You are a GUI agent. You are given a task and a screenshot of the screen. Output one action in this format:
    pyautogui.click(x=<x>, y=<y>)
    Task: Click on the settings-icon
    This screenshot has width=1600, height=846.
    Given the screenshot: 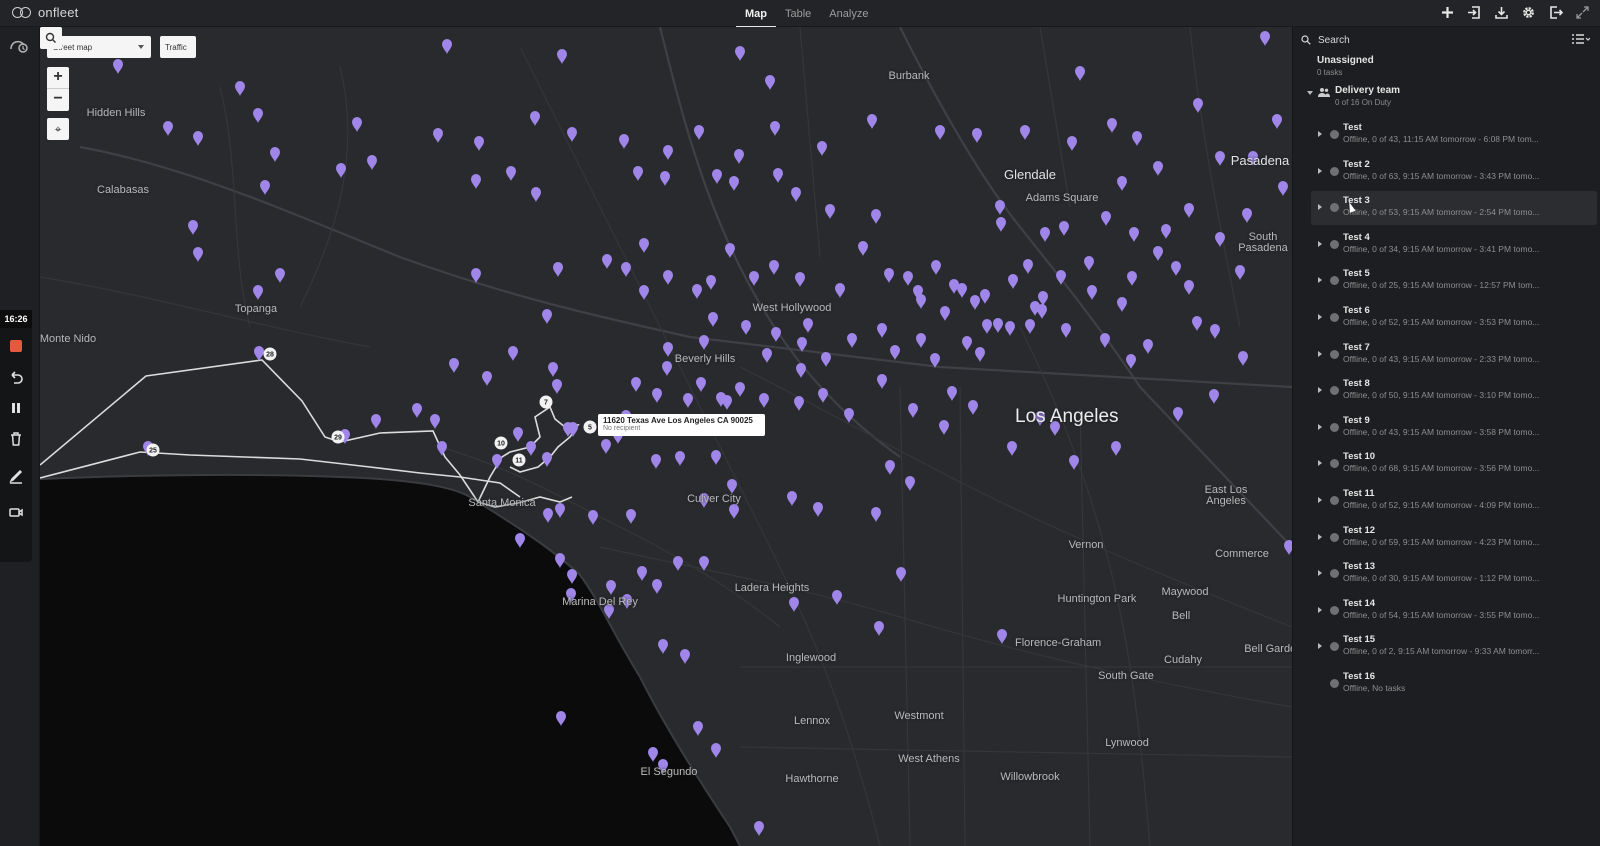 What is the action you would take?
    pyautogui.click(x=1528, y=12)
    